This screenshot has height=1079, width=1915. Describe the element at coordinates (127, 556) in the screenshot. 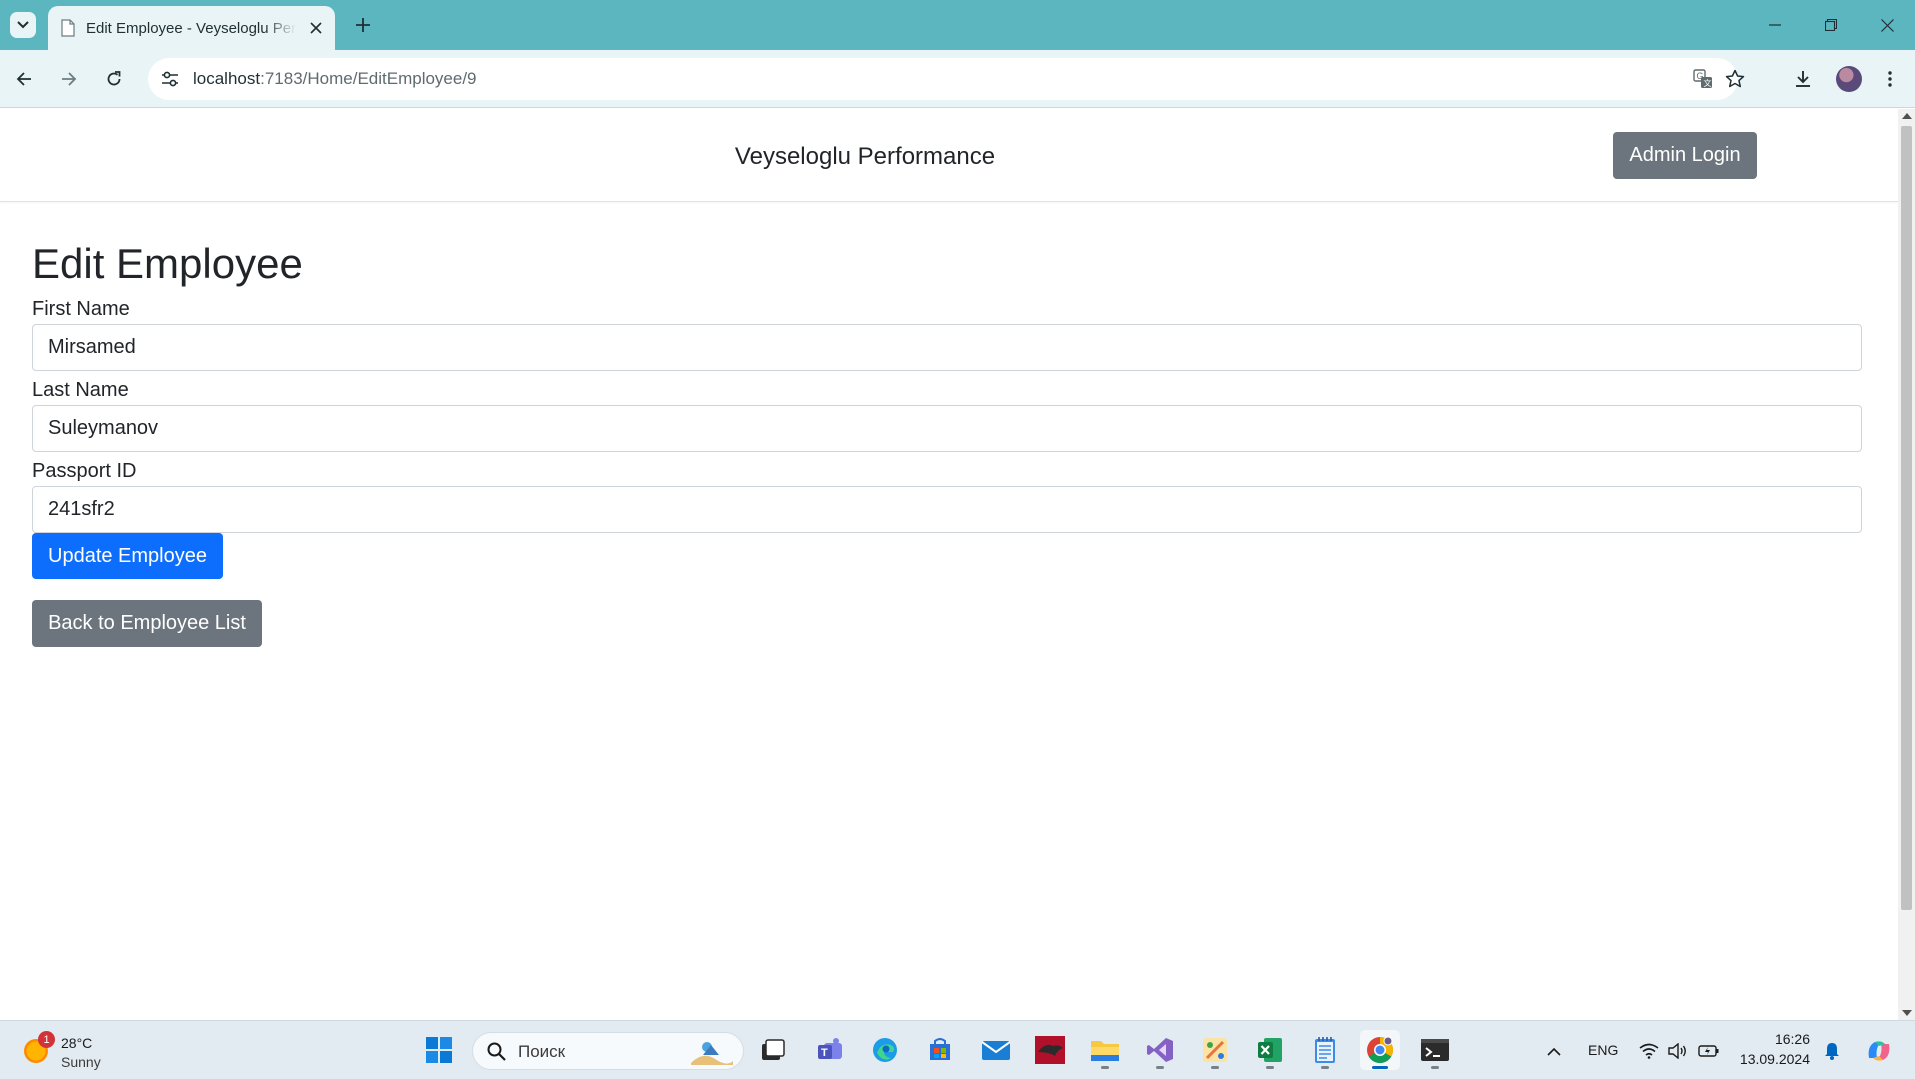

I see `update-employee-button: Update Employee` at that location.